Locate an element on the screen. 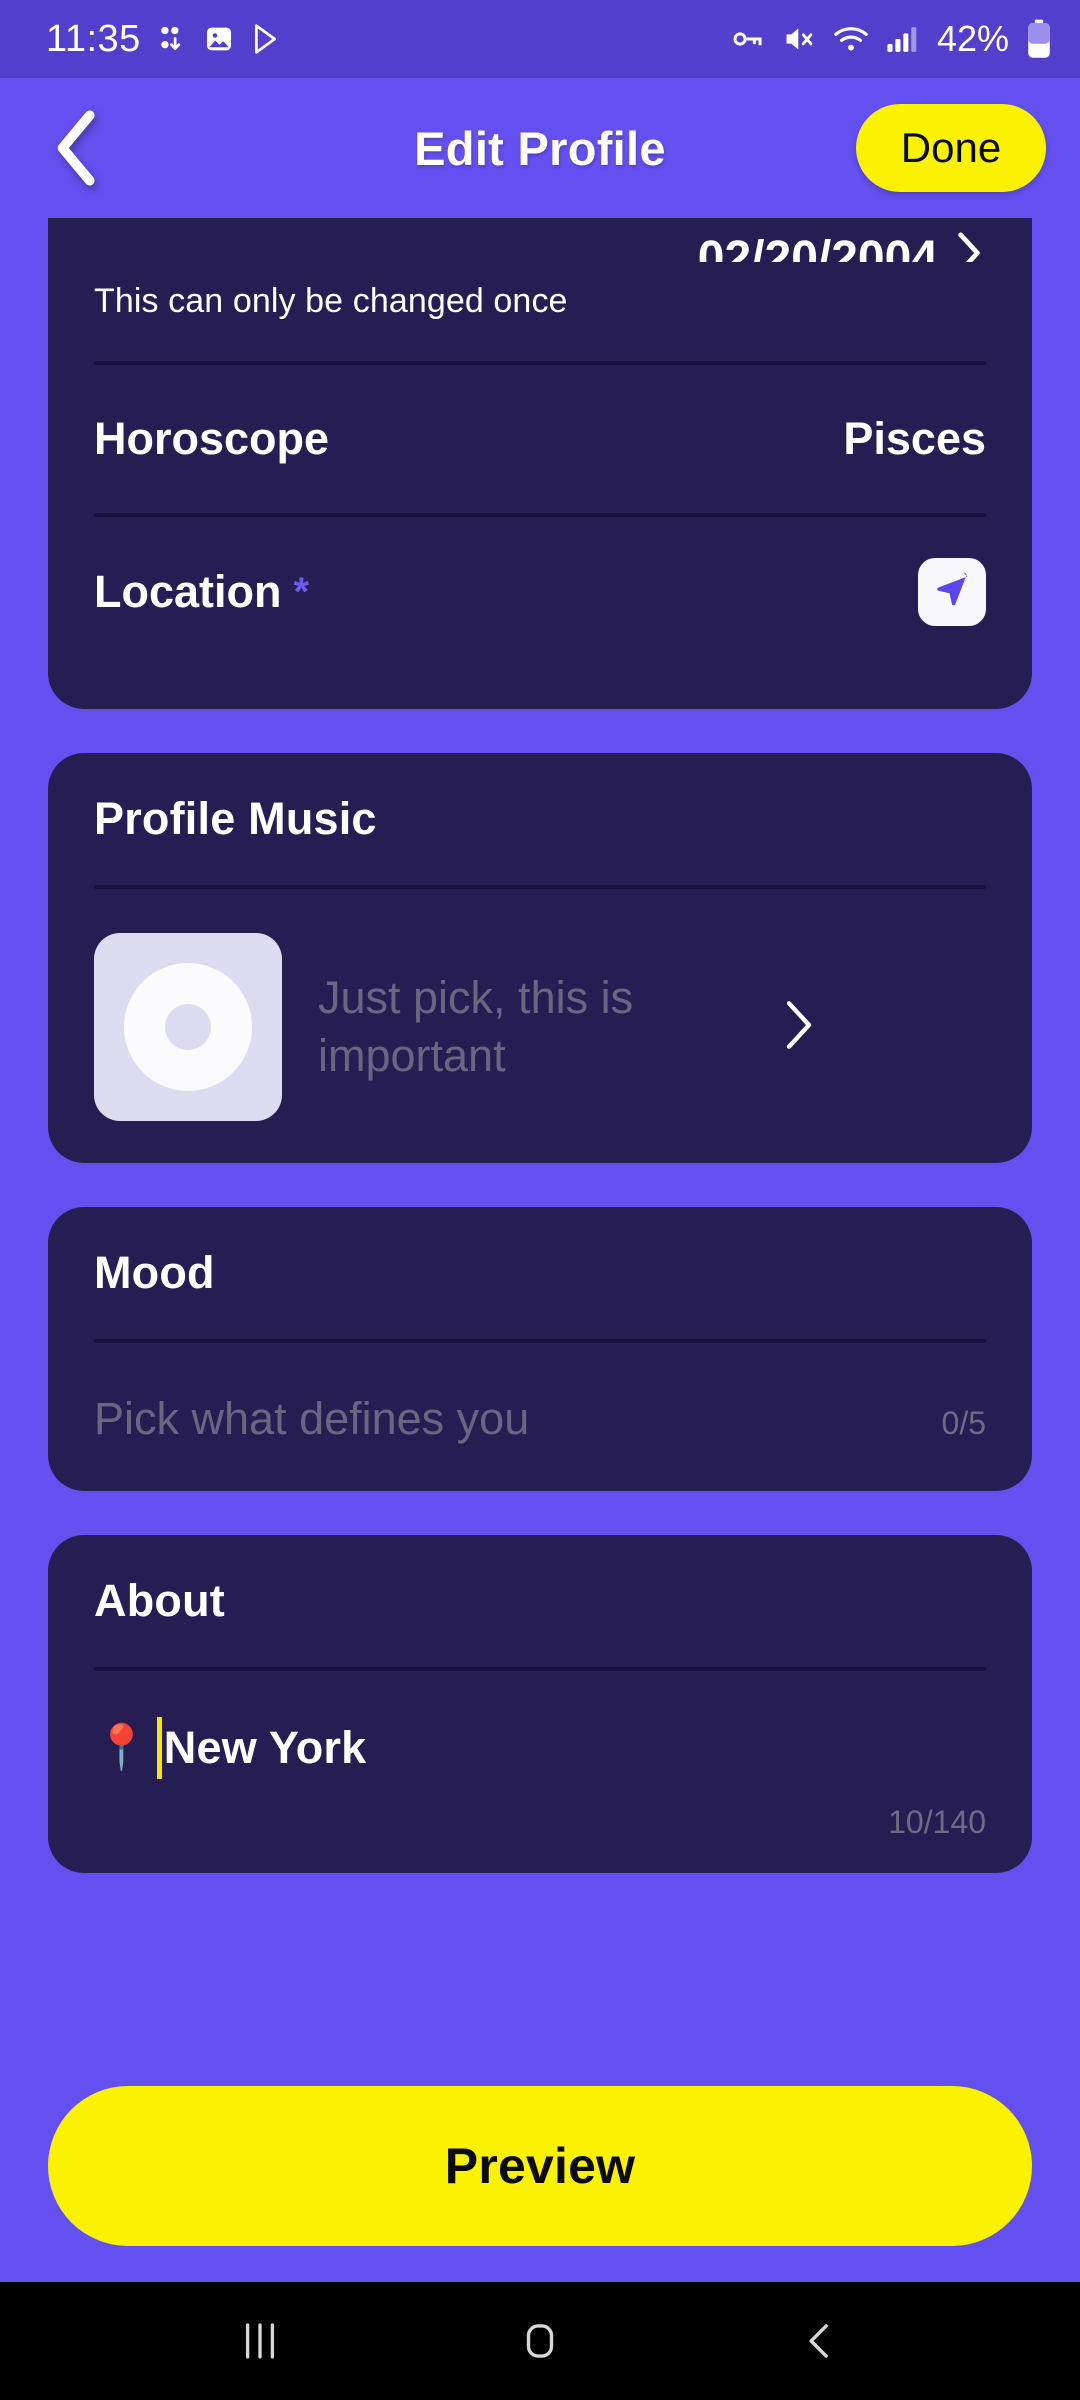  birthday-value: 02/20/2004 is located at coordinates (817, 247).